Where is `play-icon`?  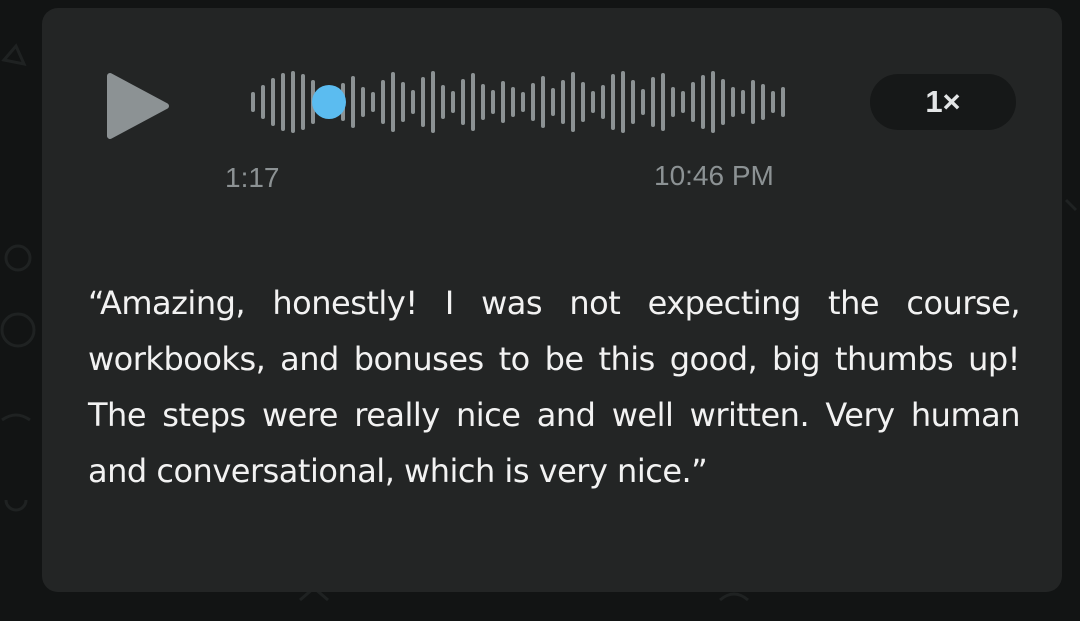
play-icon is located at coordinates (138, 106).